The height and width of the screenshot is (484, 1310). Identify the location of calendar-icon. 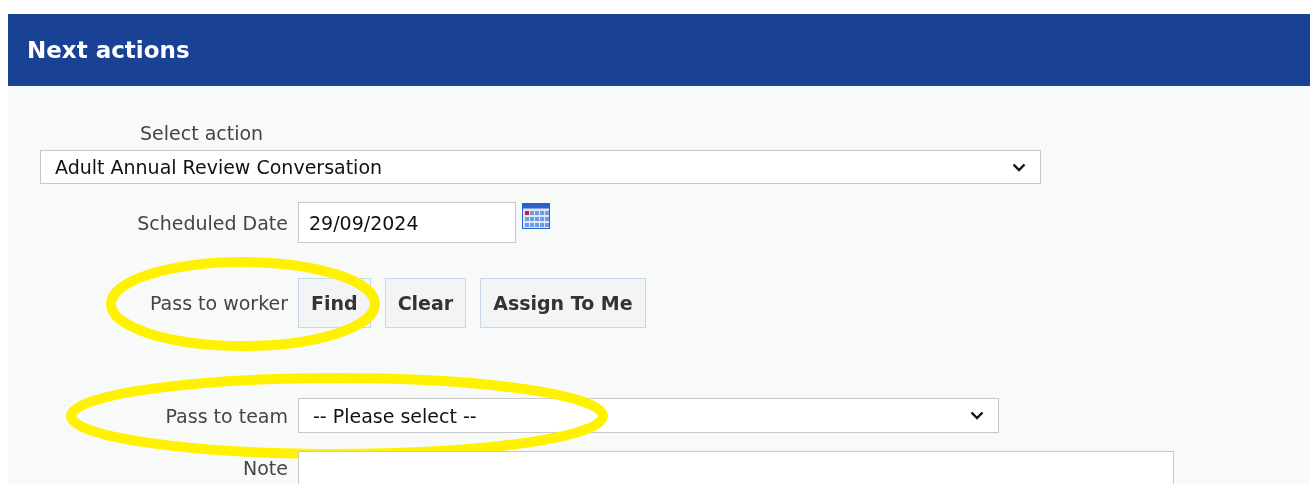
(536, 215).